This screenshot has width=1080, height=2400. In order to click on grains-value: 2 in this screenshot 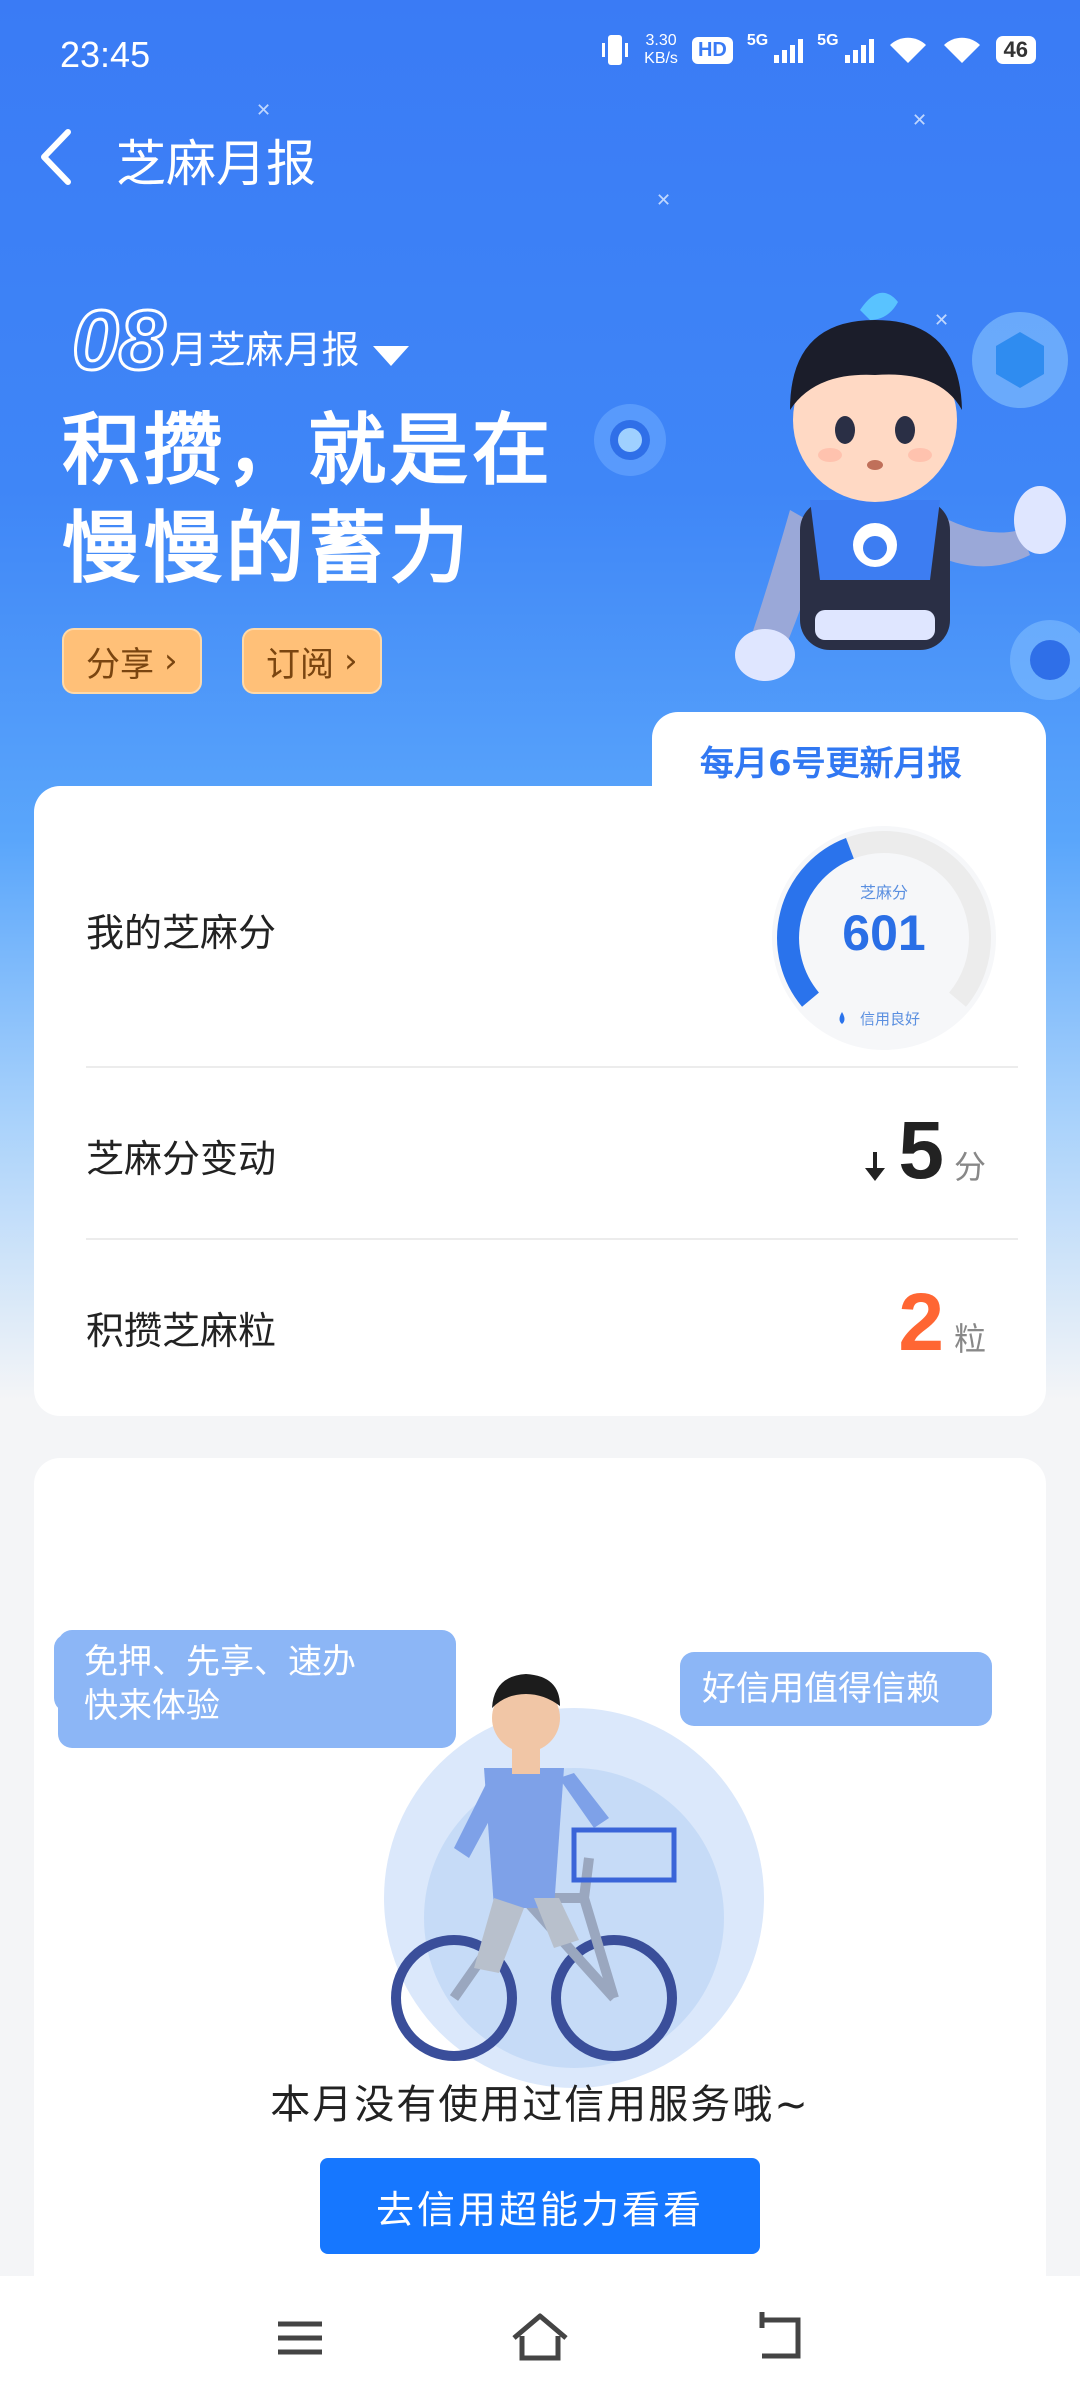, I will do `click(921, 1322)`.